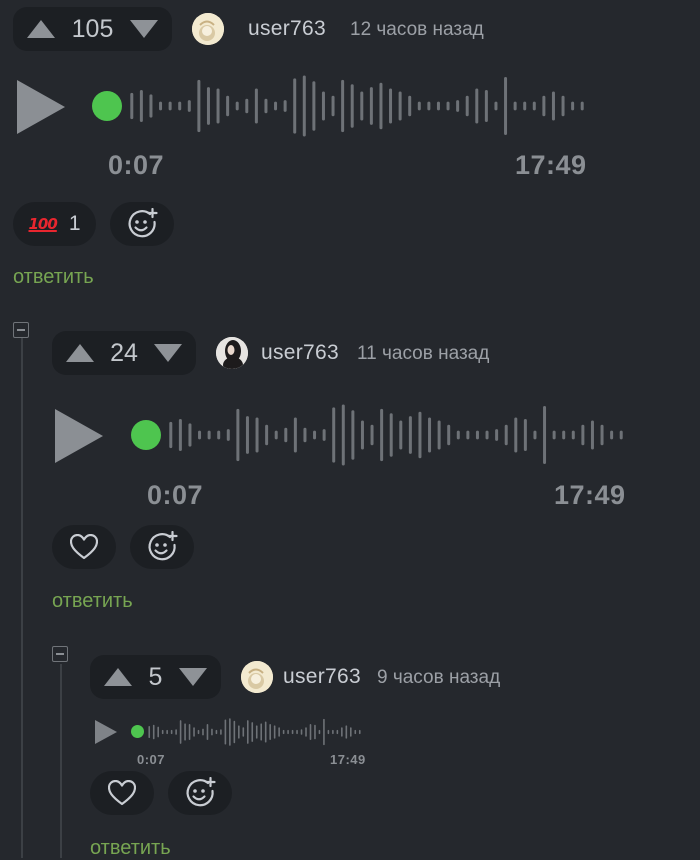 The height and width of the screenshot is (860, 700). I want to click on vote-score: 5, so click(155, 676).